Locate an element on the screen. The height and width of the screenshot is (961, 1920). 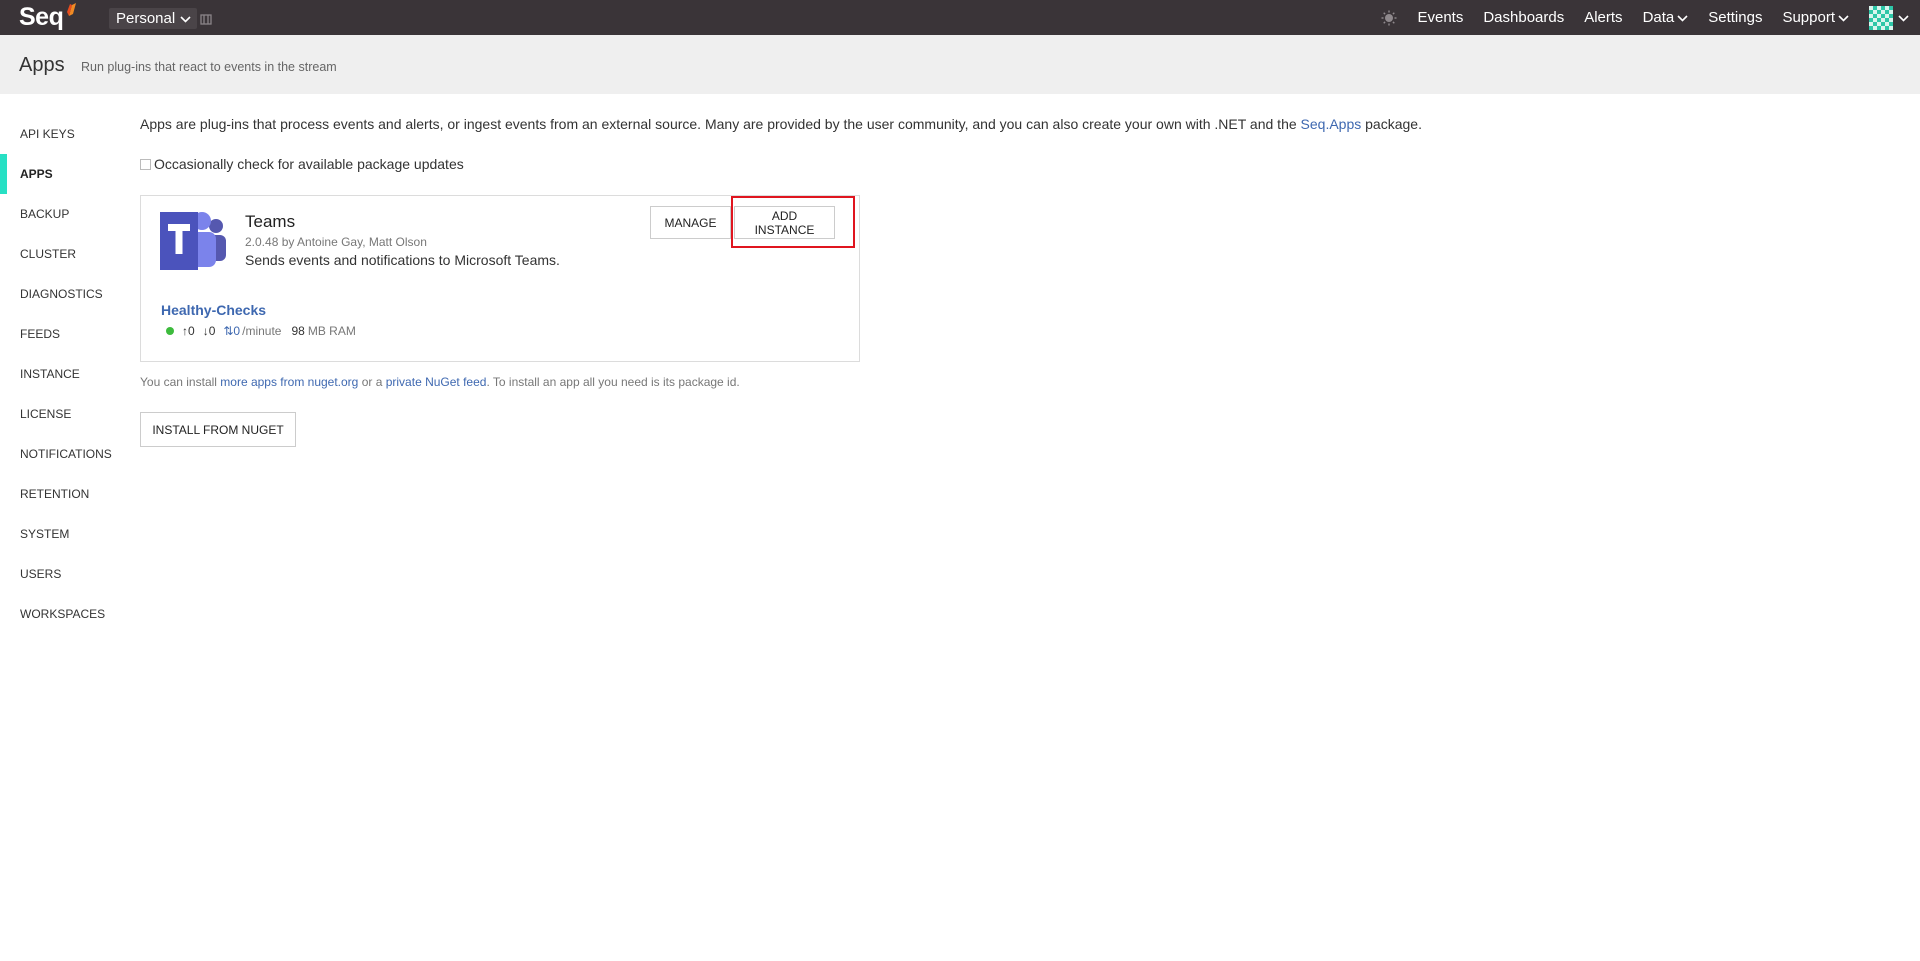
install-note-text-mid: or a is located at coordinates (372, 382).